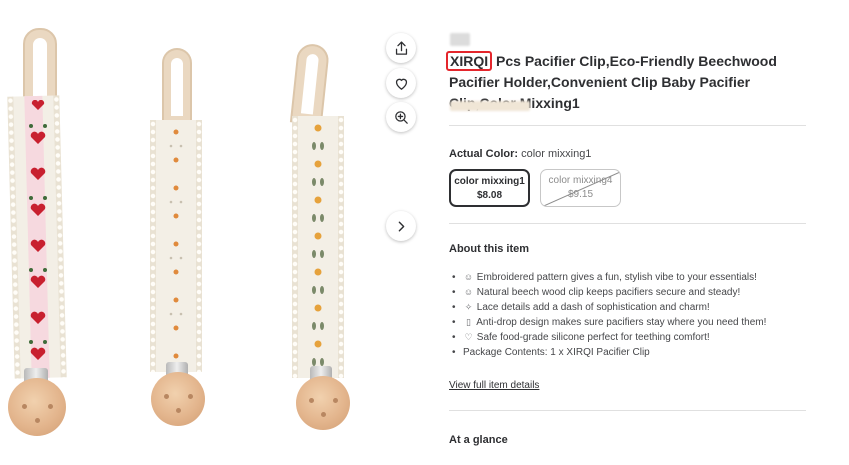  Describe the element at coordinates (489, 188) in the screenshot. I see `variant-option-selected: color mixxing1 $8.08` at that location.